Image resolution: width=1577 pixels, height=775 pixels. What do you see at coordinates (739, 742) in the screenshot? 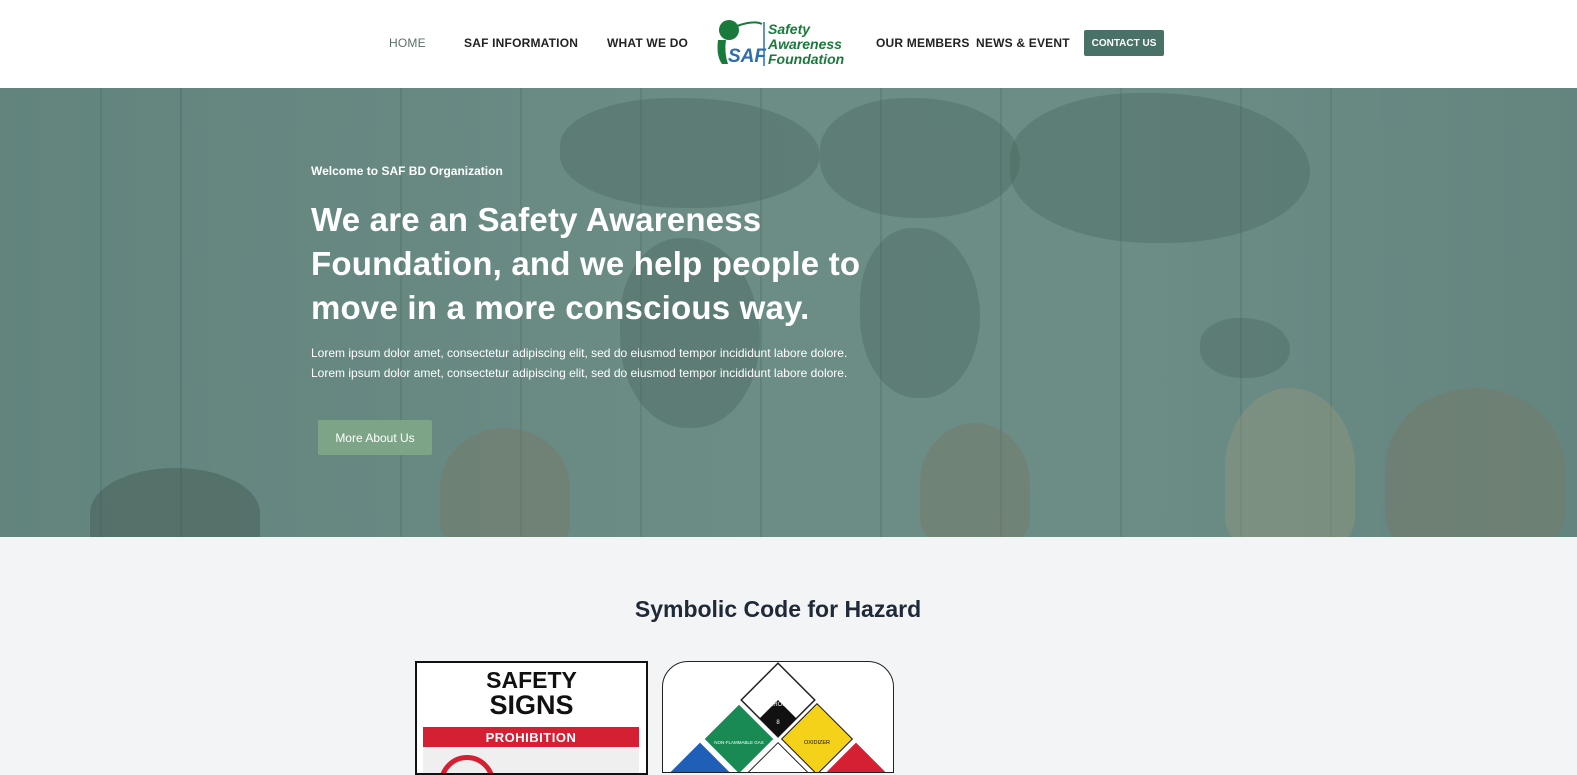
I see `non-flammable-gas-label: NON-FLAMMABLE GAS` at bounding box center [739, 742].